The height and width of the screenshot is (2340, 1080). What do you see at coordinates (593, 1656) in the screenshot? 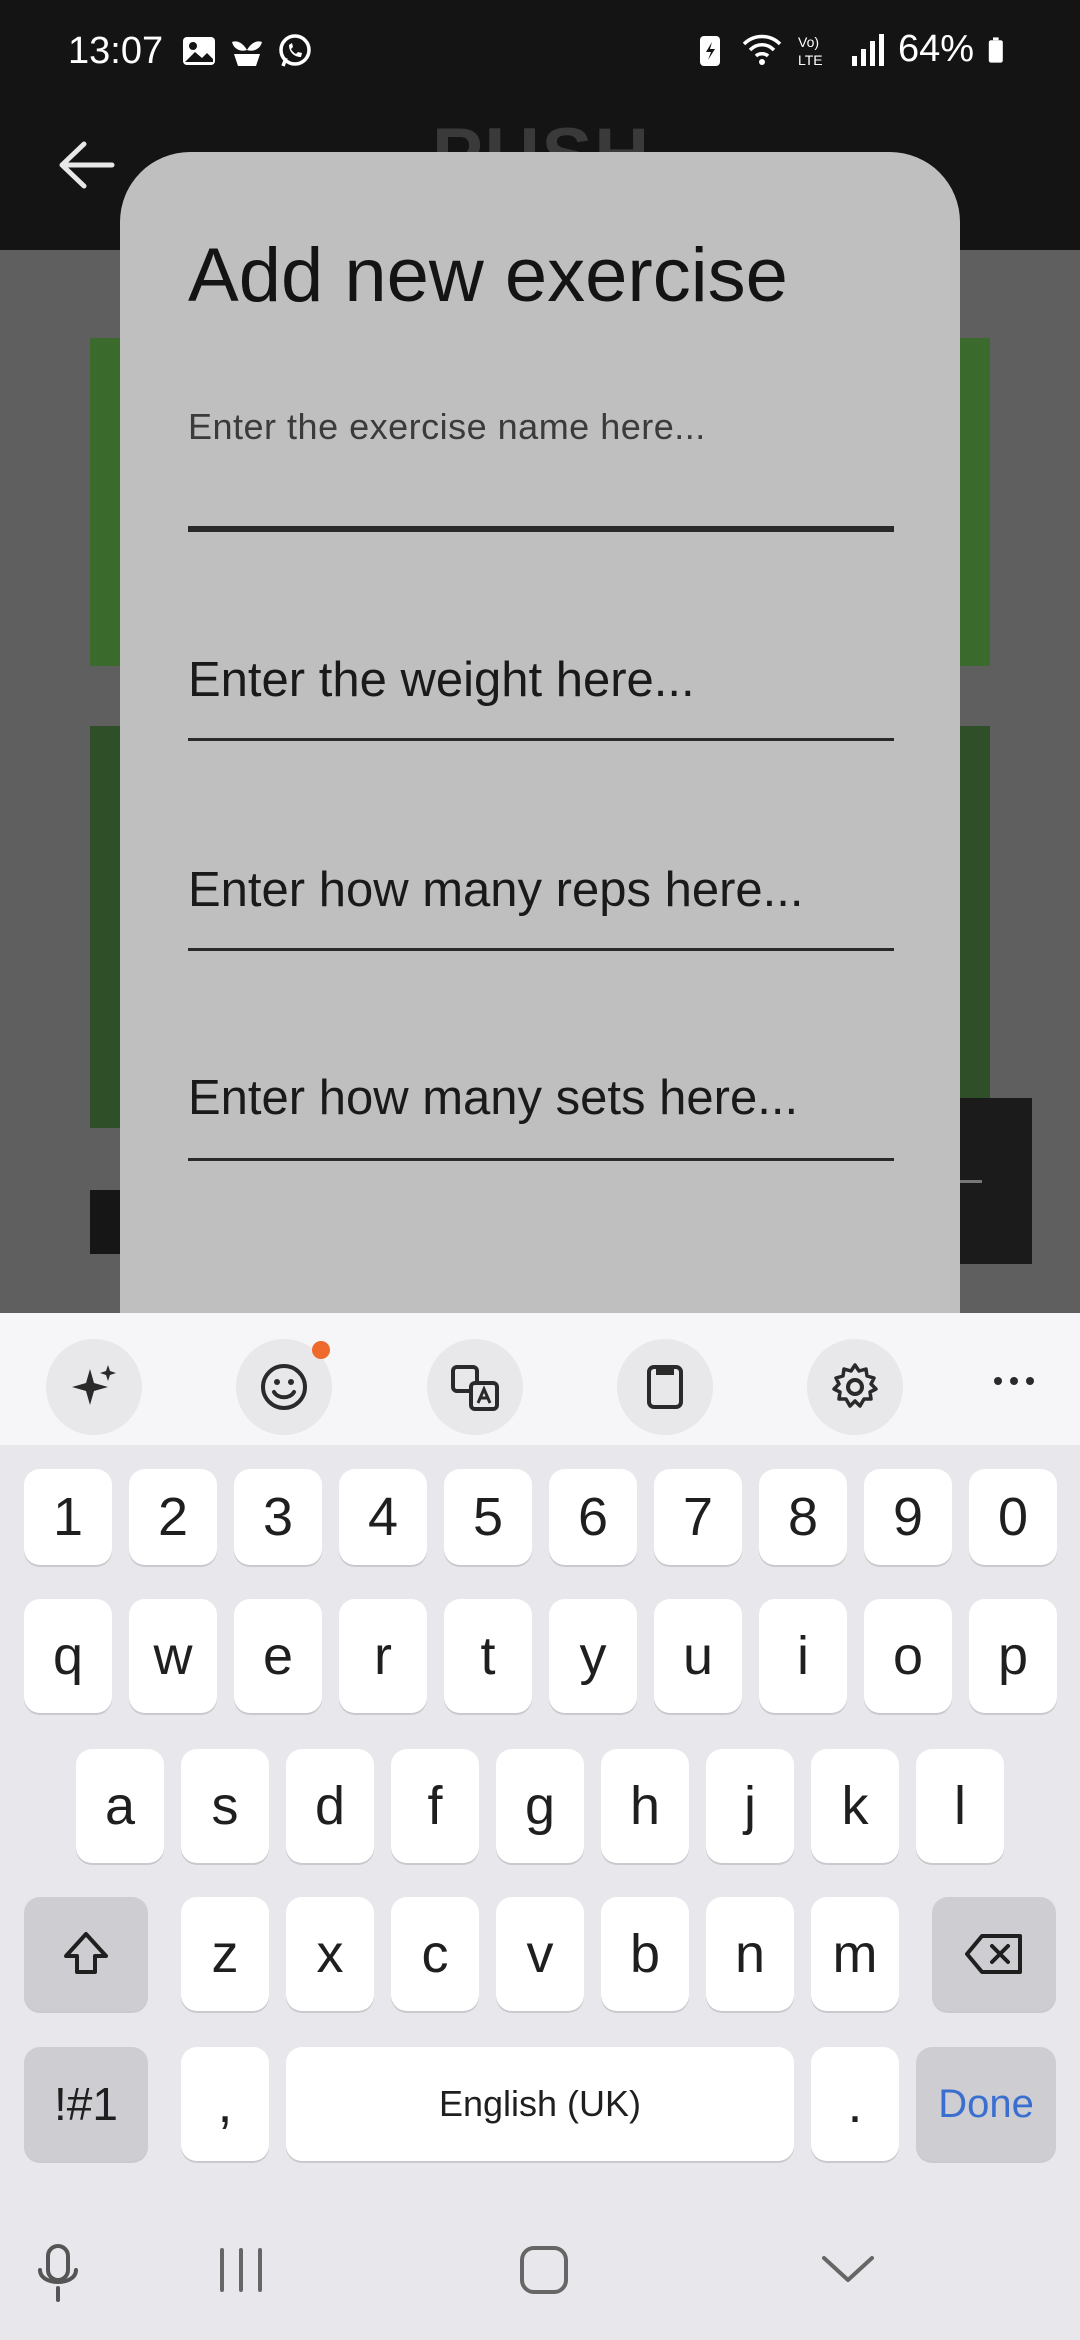
I see `key-y: y` at bounding box center [593, 1656].